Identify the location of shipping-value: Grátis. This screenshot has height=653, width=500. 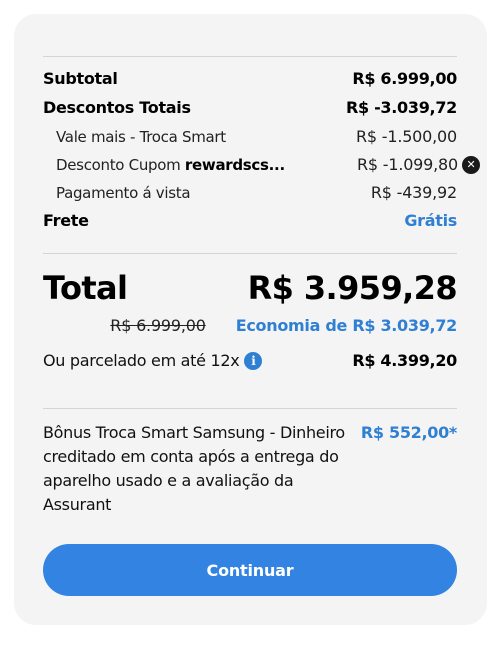
(430, 220).